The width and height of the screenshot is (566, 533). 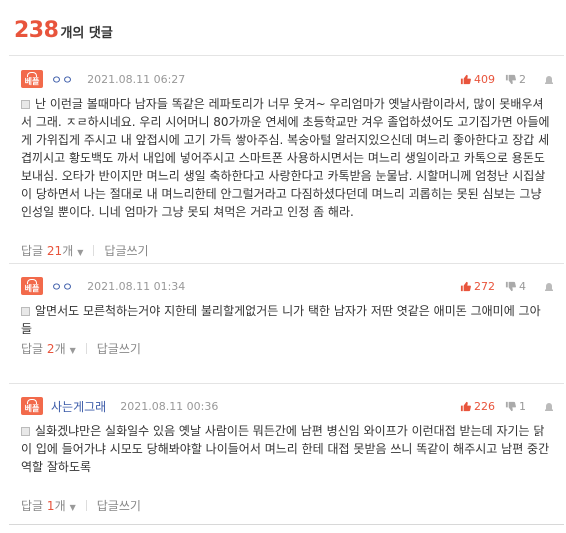 I want to click on comment-count-suffix: 개의 댓글, so click(x=86, y=33).